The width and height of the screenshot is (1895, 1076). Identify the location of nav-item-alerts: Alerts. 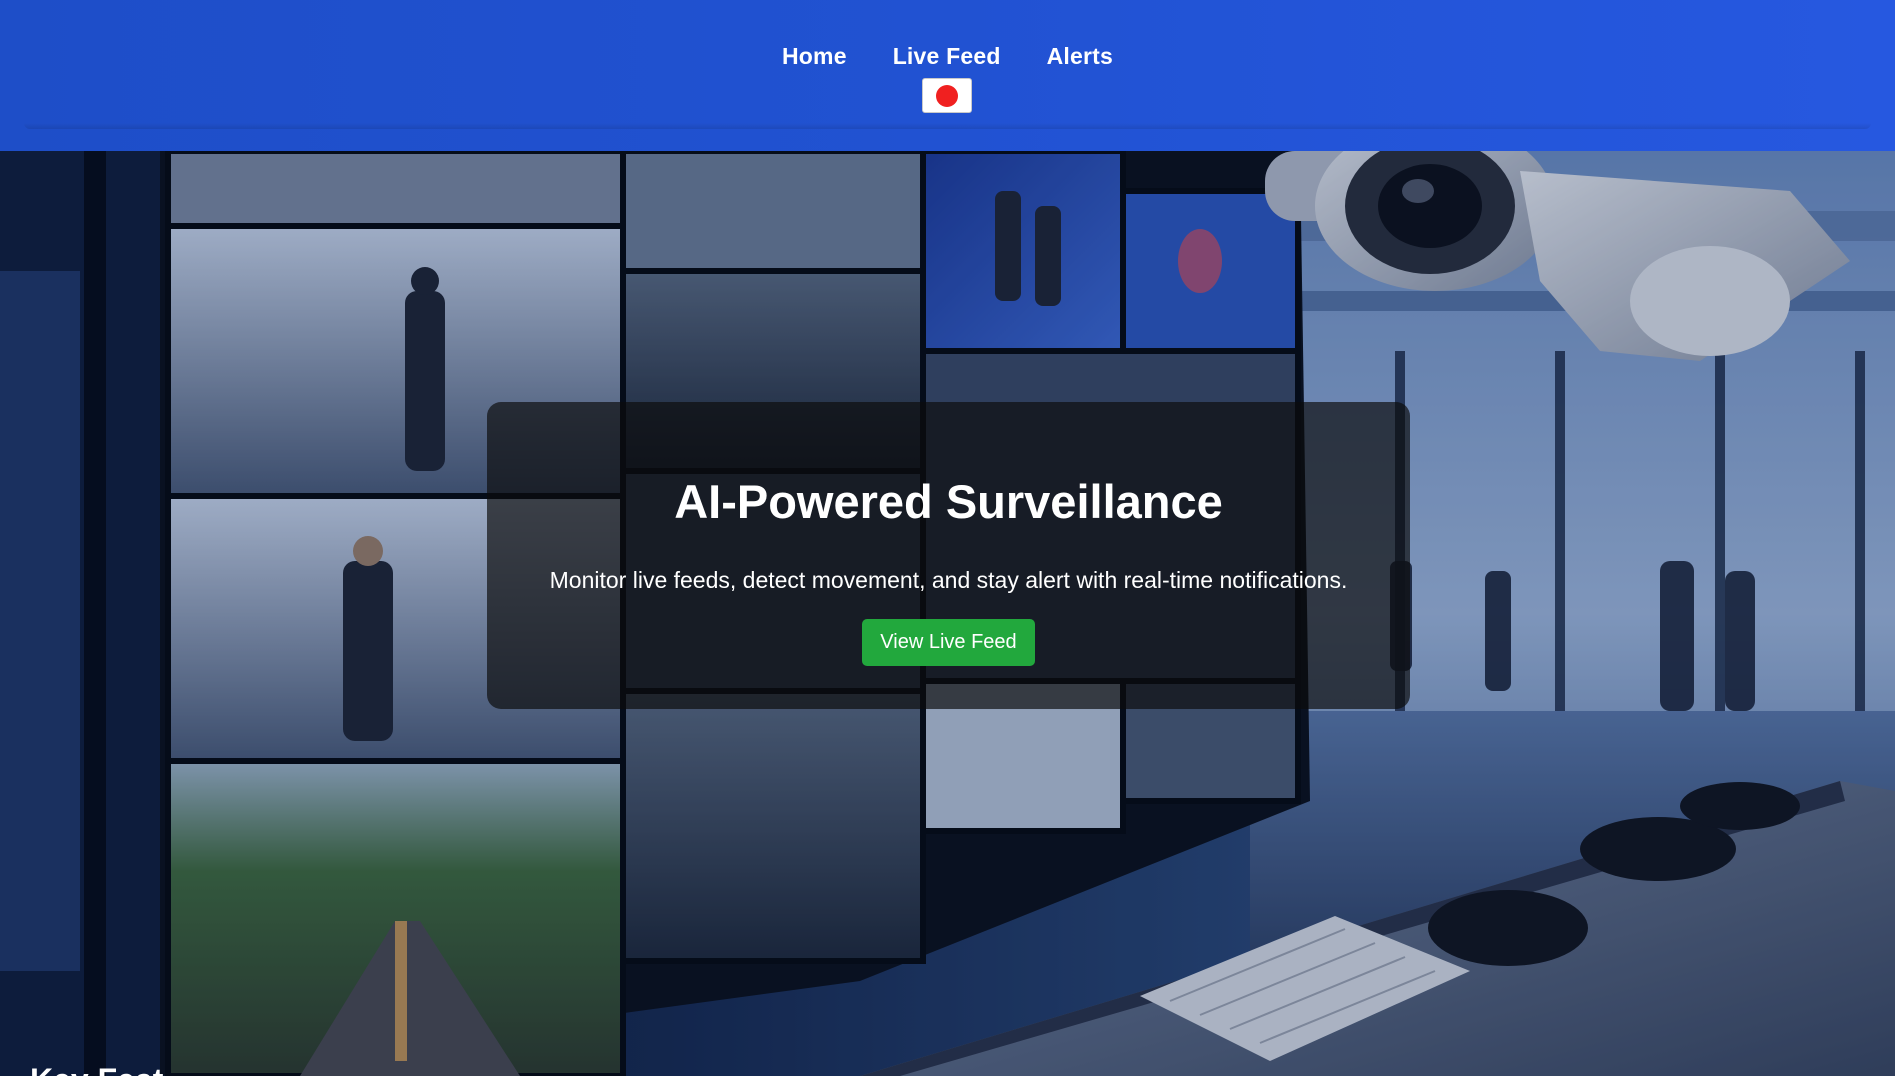
(1080, 77).